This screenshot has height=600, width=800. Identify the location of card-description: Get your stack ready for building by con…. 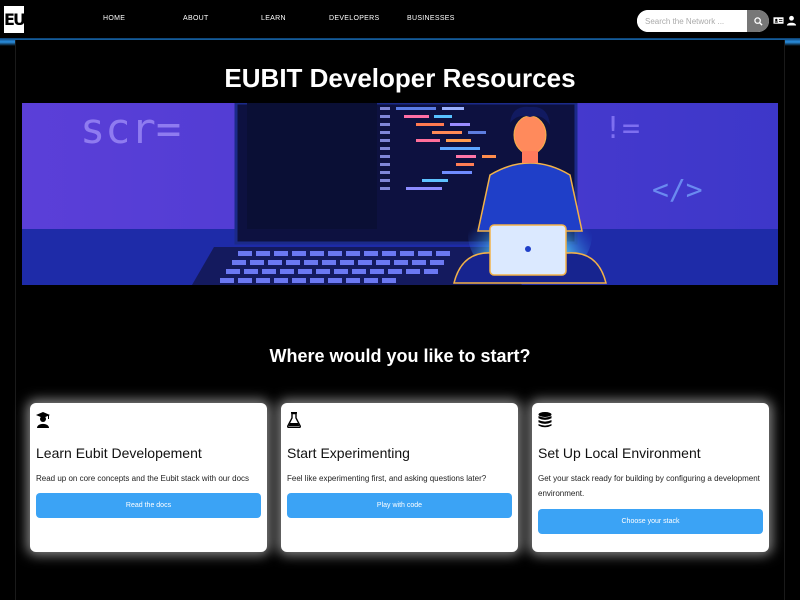
(649, 486).